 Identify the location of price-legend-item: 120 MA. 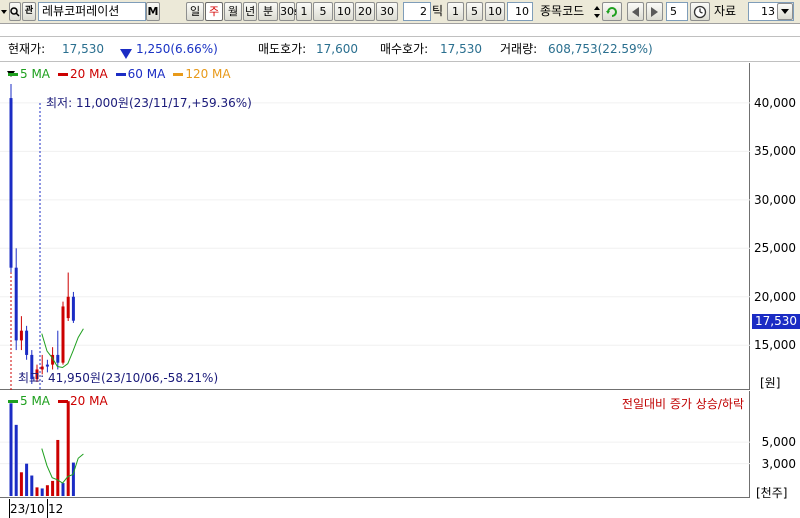
(202, 74).